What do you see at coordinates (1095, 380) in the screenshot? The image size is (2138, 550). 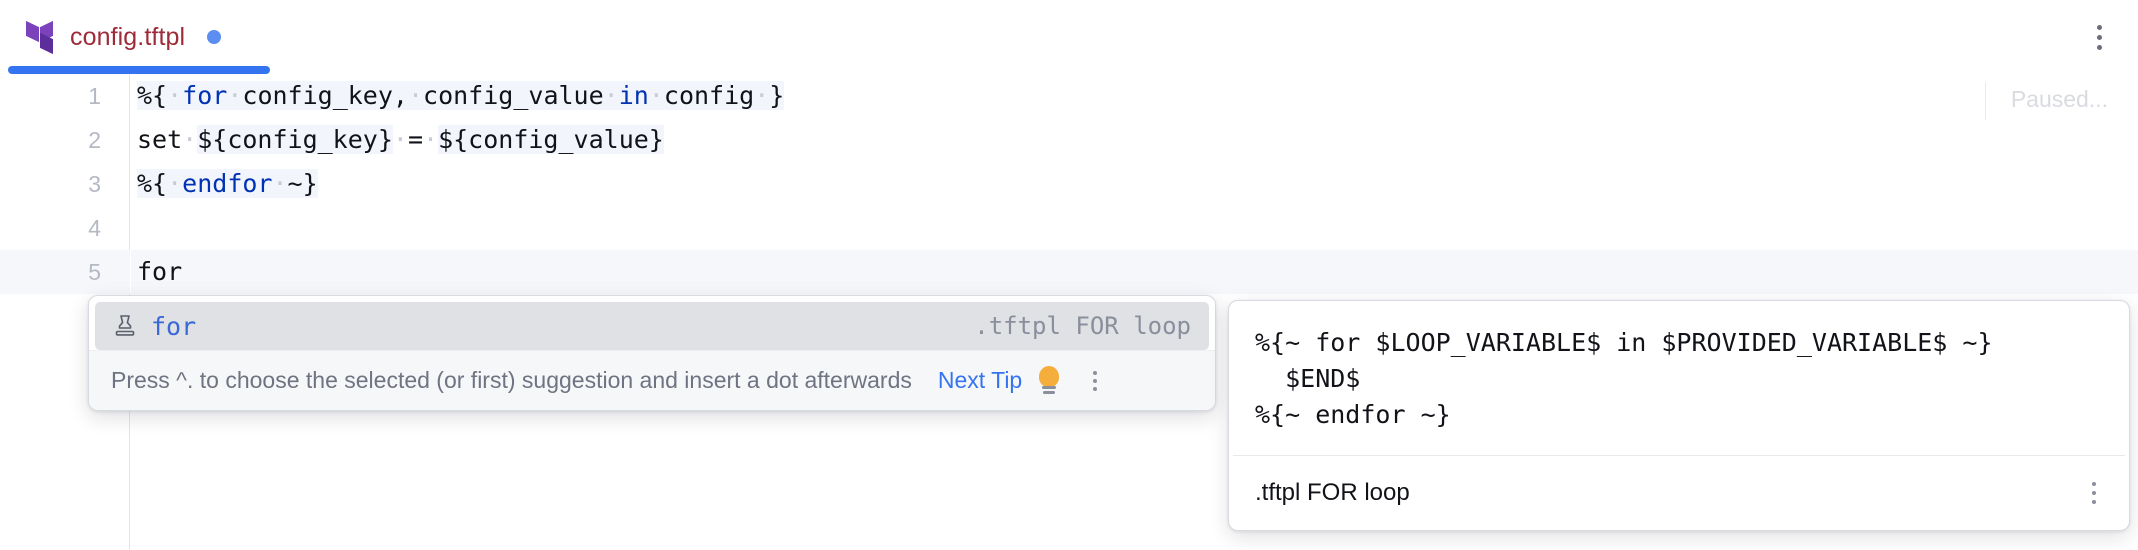 I see `tip-options-menu-icon` at bounding box center [1095, 380].